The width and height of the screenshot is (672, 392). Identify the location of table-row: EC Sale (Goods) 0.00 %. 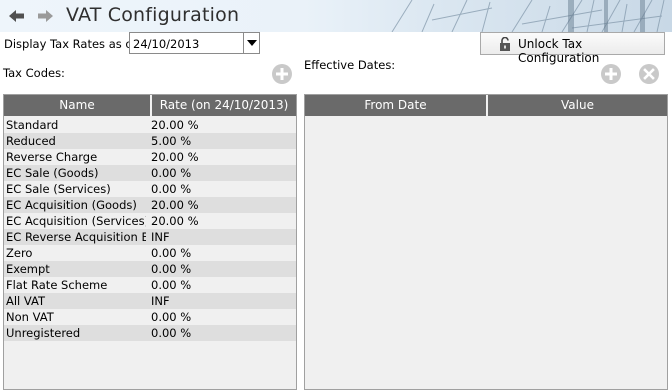
(150, 173).